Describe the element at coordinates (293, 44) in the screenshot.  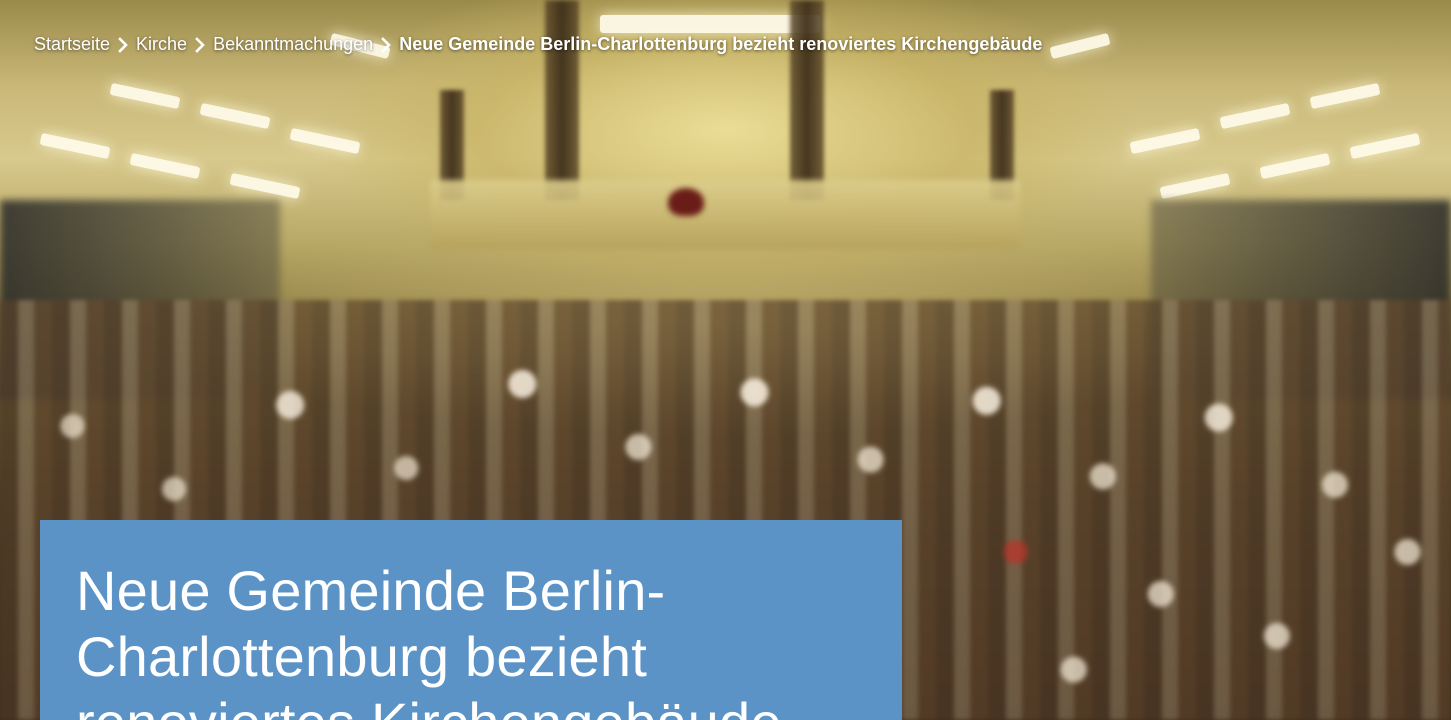
I see `breadcrumb-link-bekanntmachungen: Bekanntmachungen` at that location.